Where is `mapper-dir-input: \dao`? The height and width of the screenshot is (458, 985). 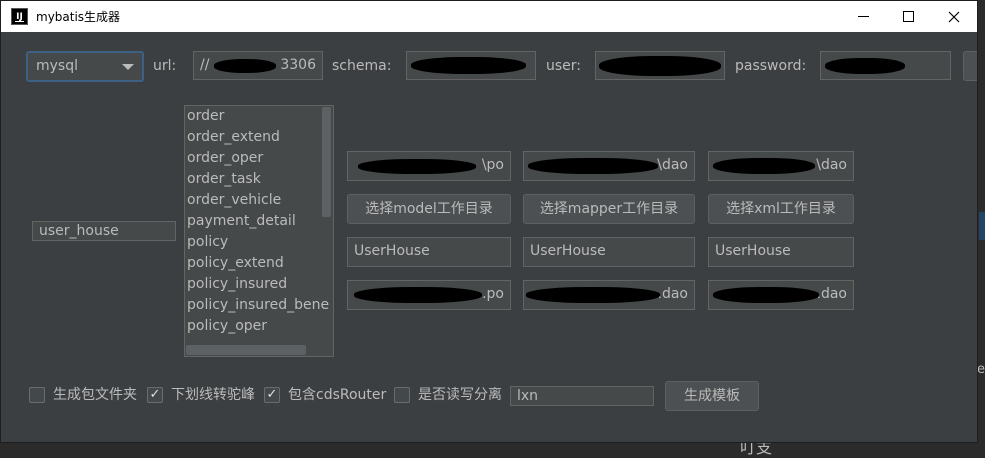 mapper-dir-input: \dao is located at coordinates (609, 166).